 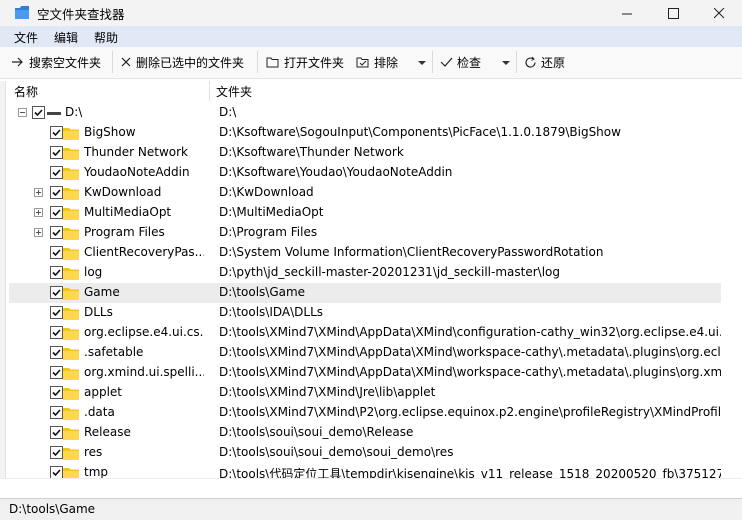 I want to click on tree-row: Game D:\tools\Game, so click(x=365, y=293).